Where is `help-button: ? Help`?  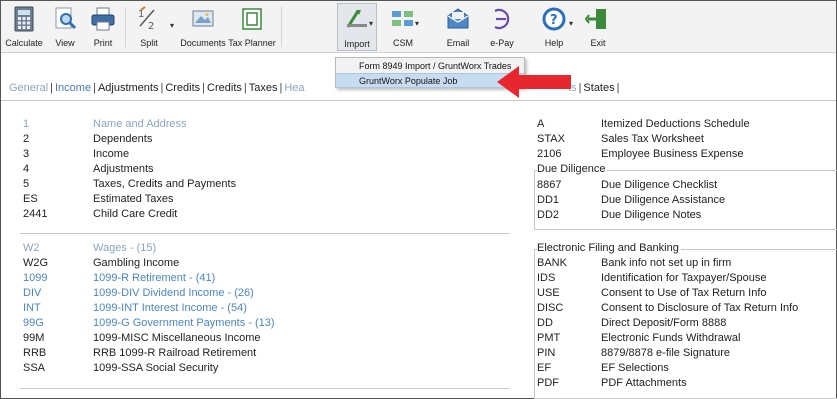
help-button: ? Help is located at coordinates (554, 27).